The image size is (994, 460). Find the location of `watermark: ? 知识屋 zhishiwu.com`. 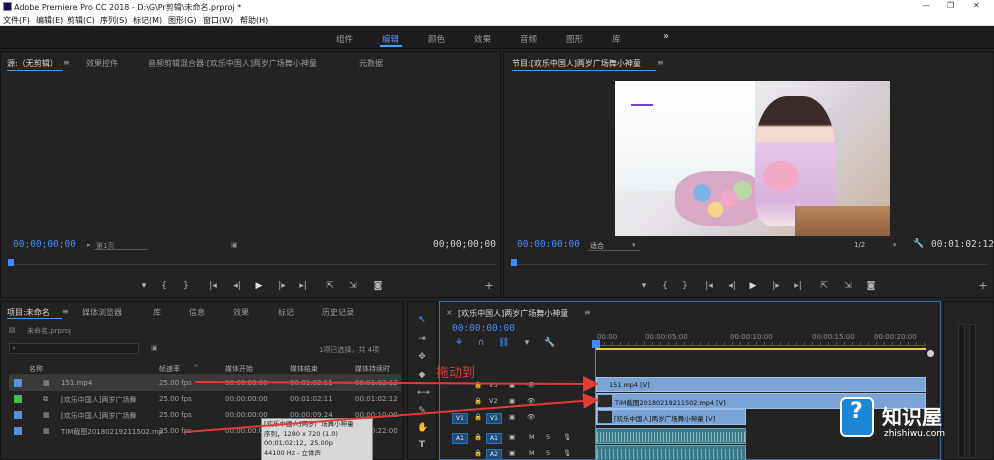

watermark: ? 知识屋 zhishiwu.com is located at coordinates (914, 422).